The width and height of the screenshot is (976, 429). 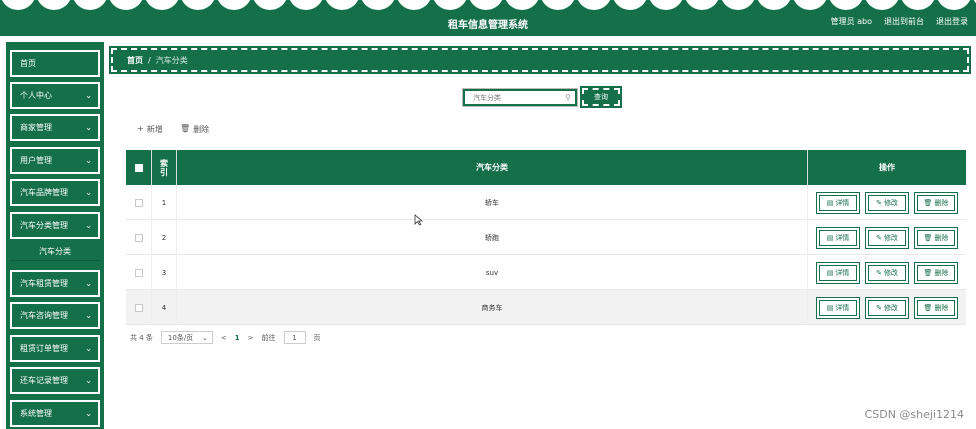 What do you see at coordinates (268, 337) in the screenshot?
I see `goto-label: 前往` at bounding box center [268, 337].